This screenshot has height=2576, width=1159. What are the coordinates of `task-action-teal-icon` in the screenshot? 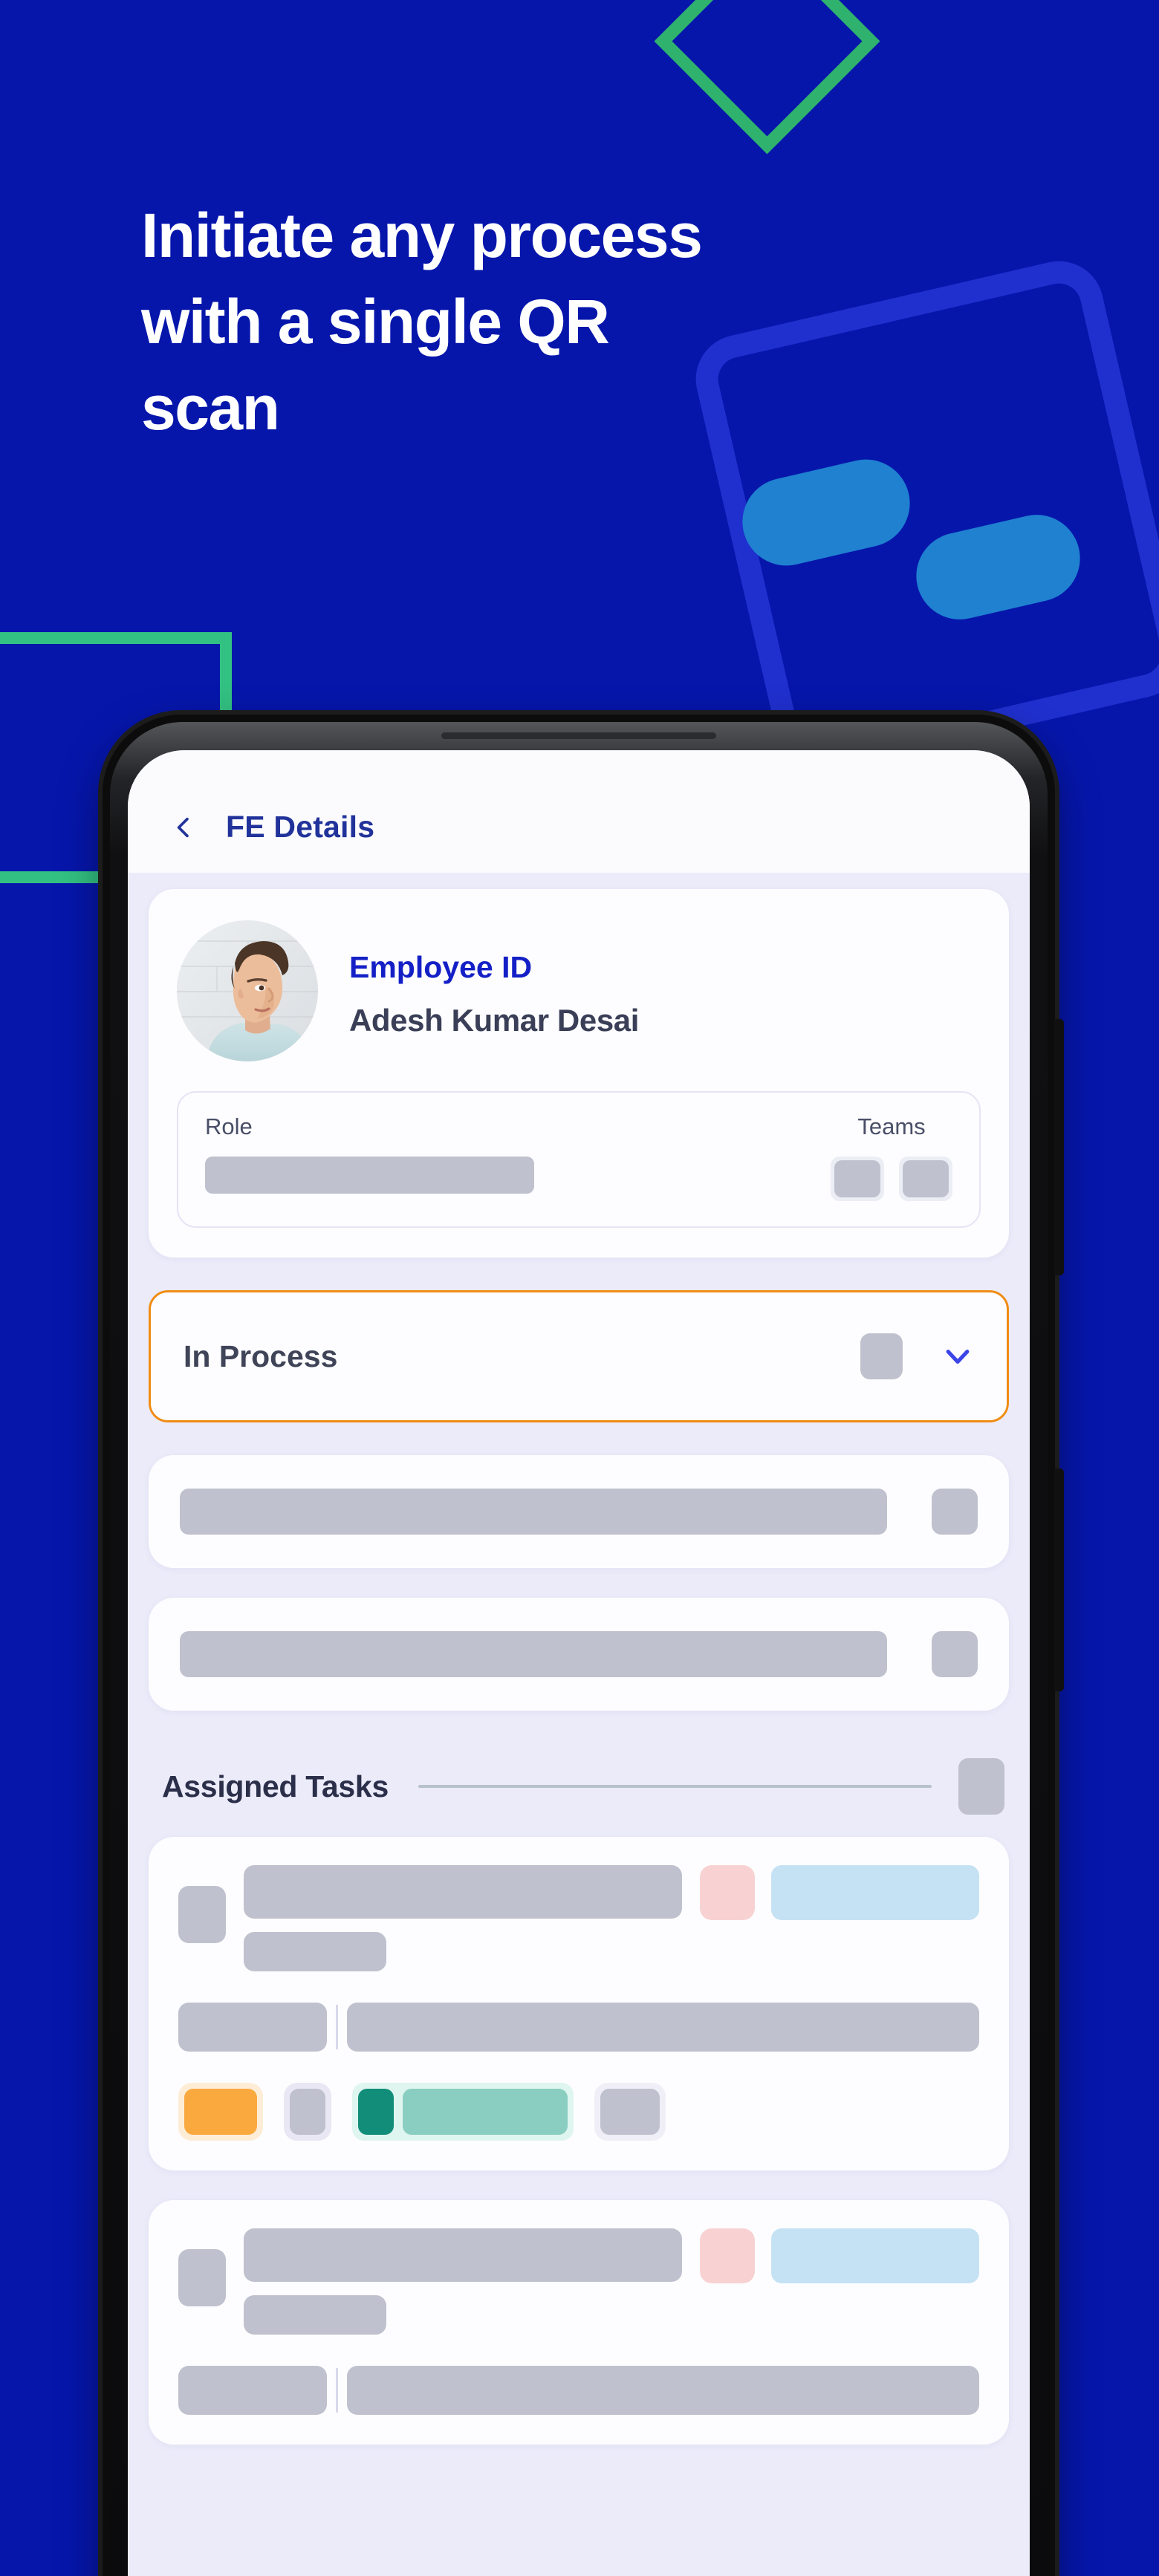 It's located at (376, 2112).